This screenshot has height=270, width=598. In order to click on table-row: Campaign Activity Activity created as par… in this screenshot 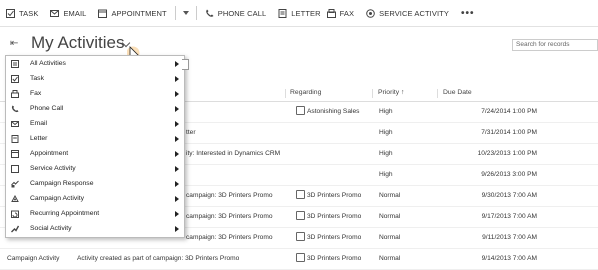, I will do `click(299, 259)`.